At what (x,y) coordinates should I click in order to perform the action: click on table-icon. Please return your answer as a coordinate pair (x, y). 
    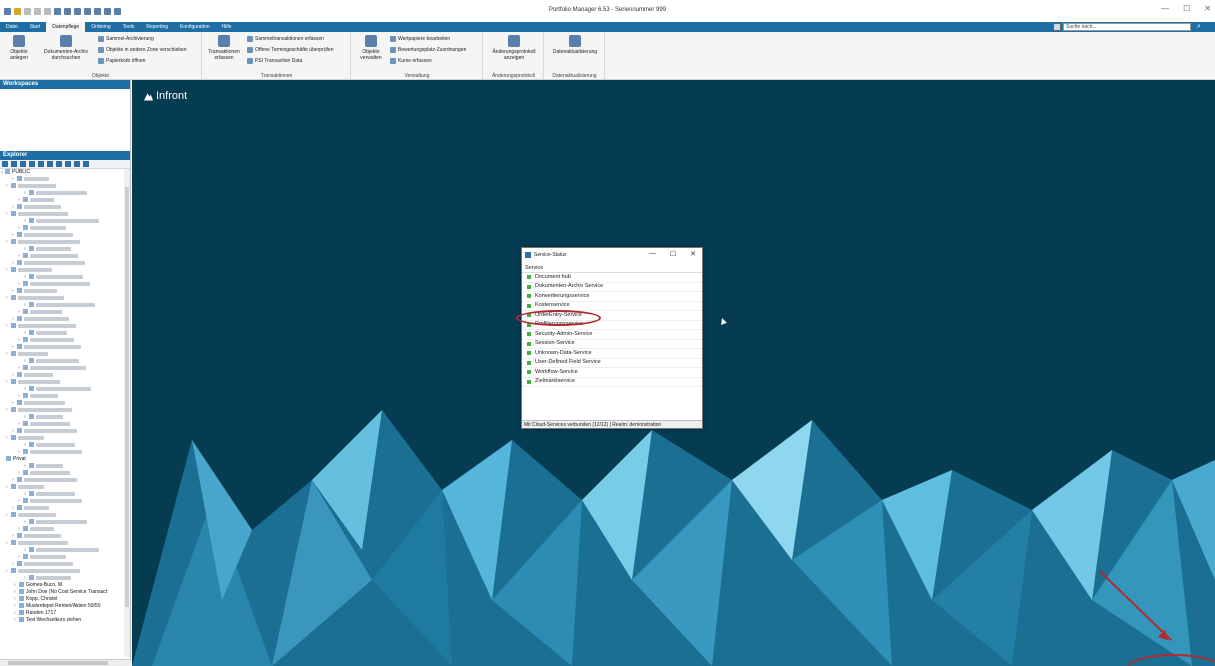
    Looking at the image, I should click on (77, 164).